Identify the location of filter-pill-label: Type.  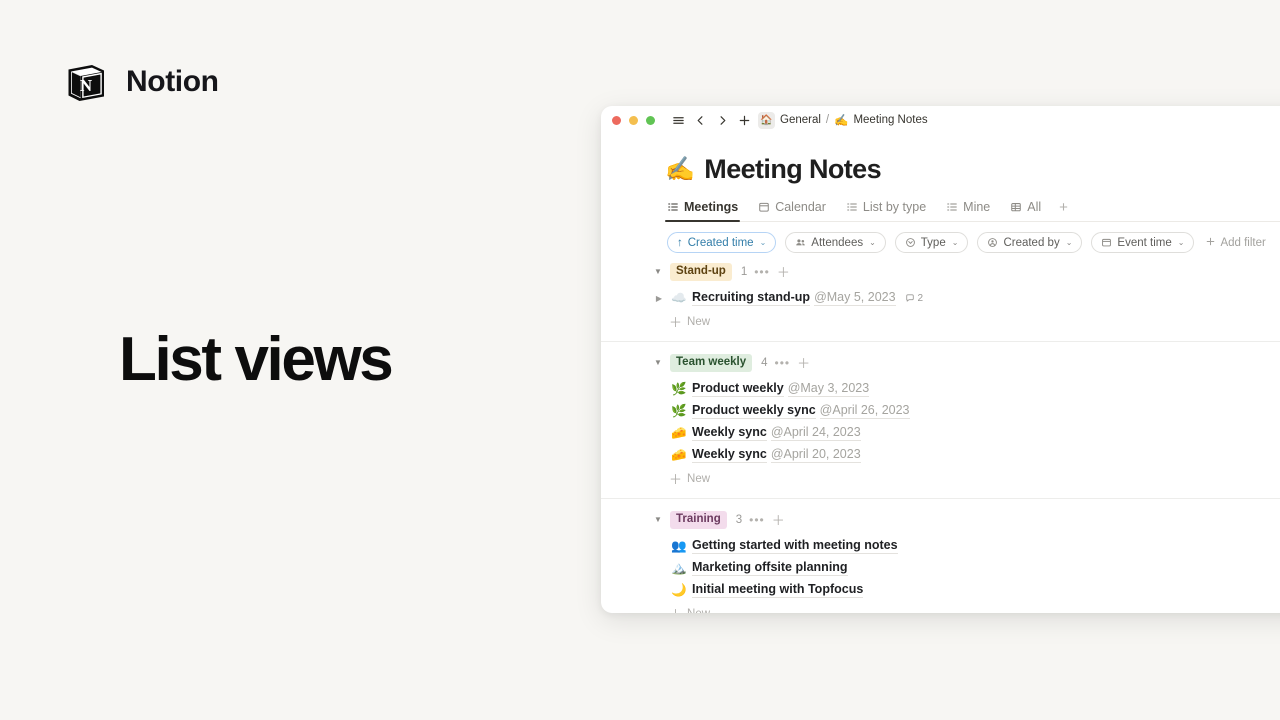
(933, 242).